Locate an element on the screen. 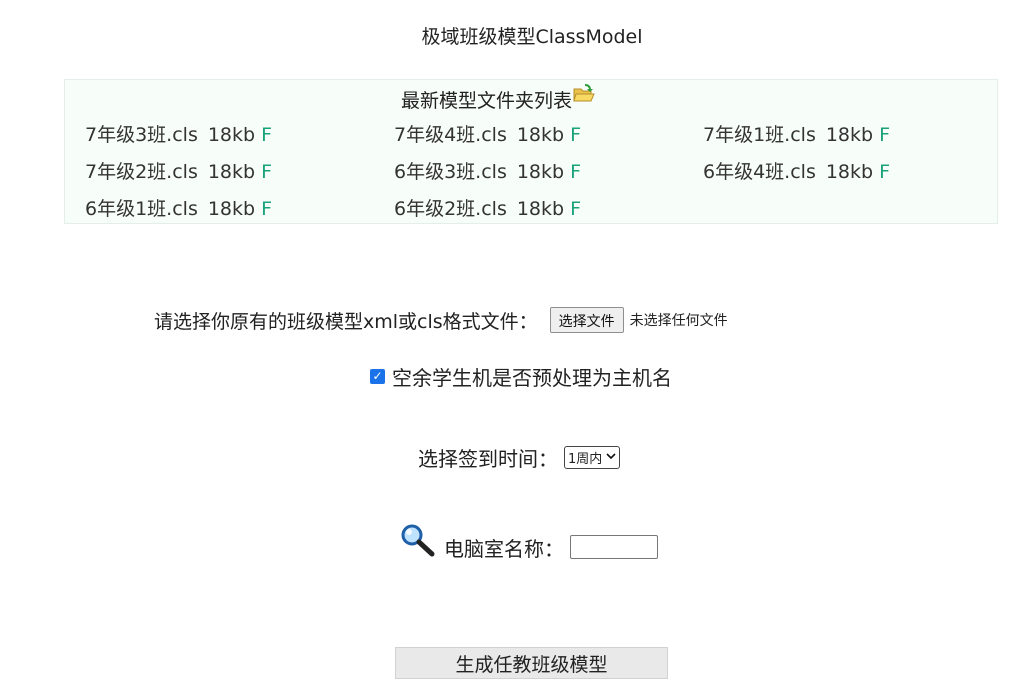 The image size is (1024, 698). signin-time-row: 选择签到时间： 1周内 is located at coordinates (519, 457).